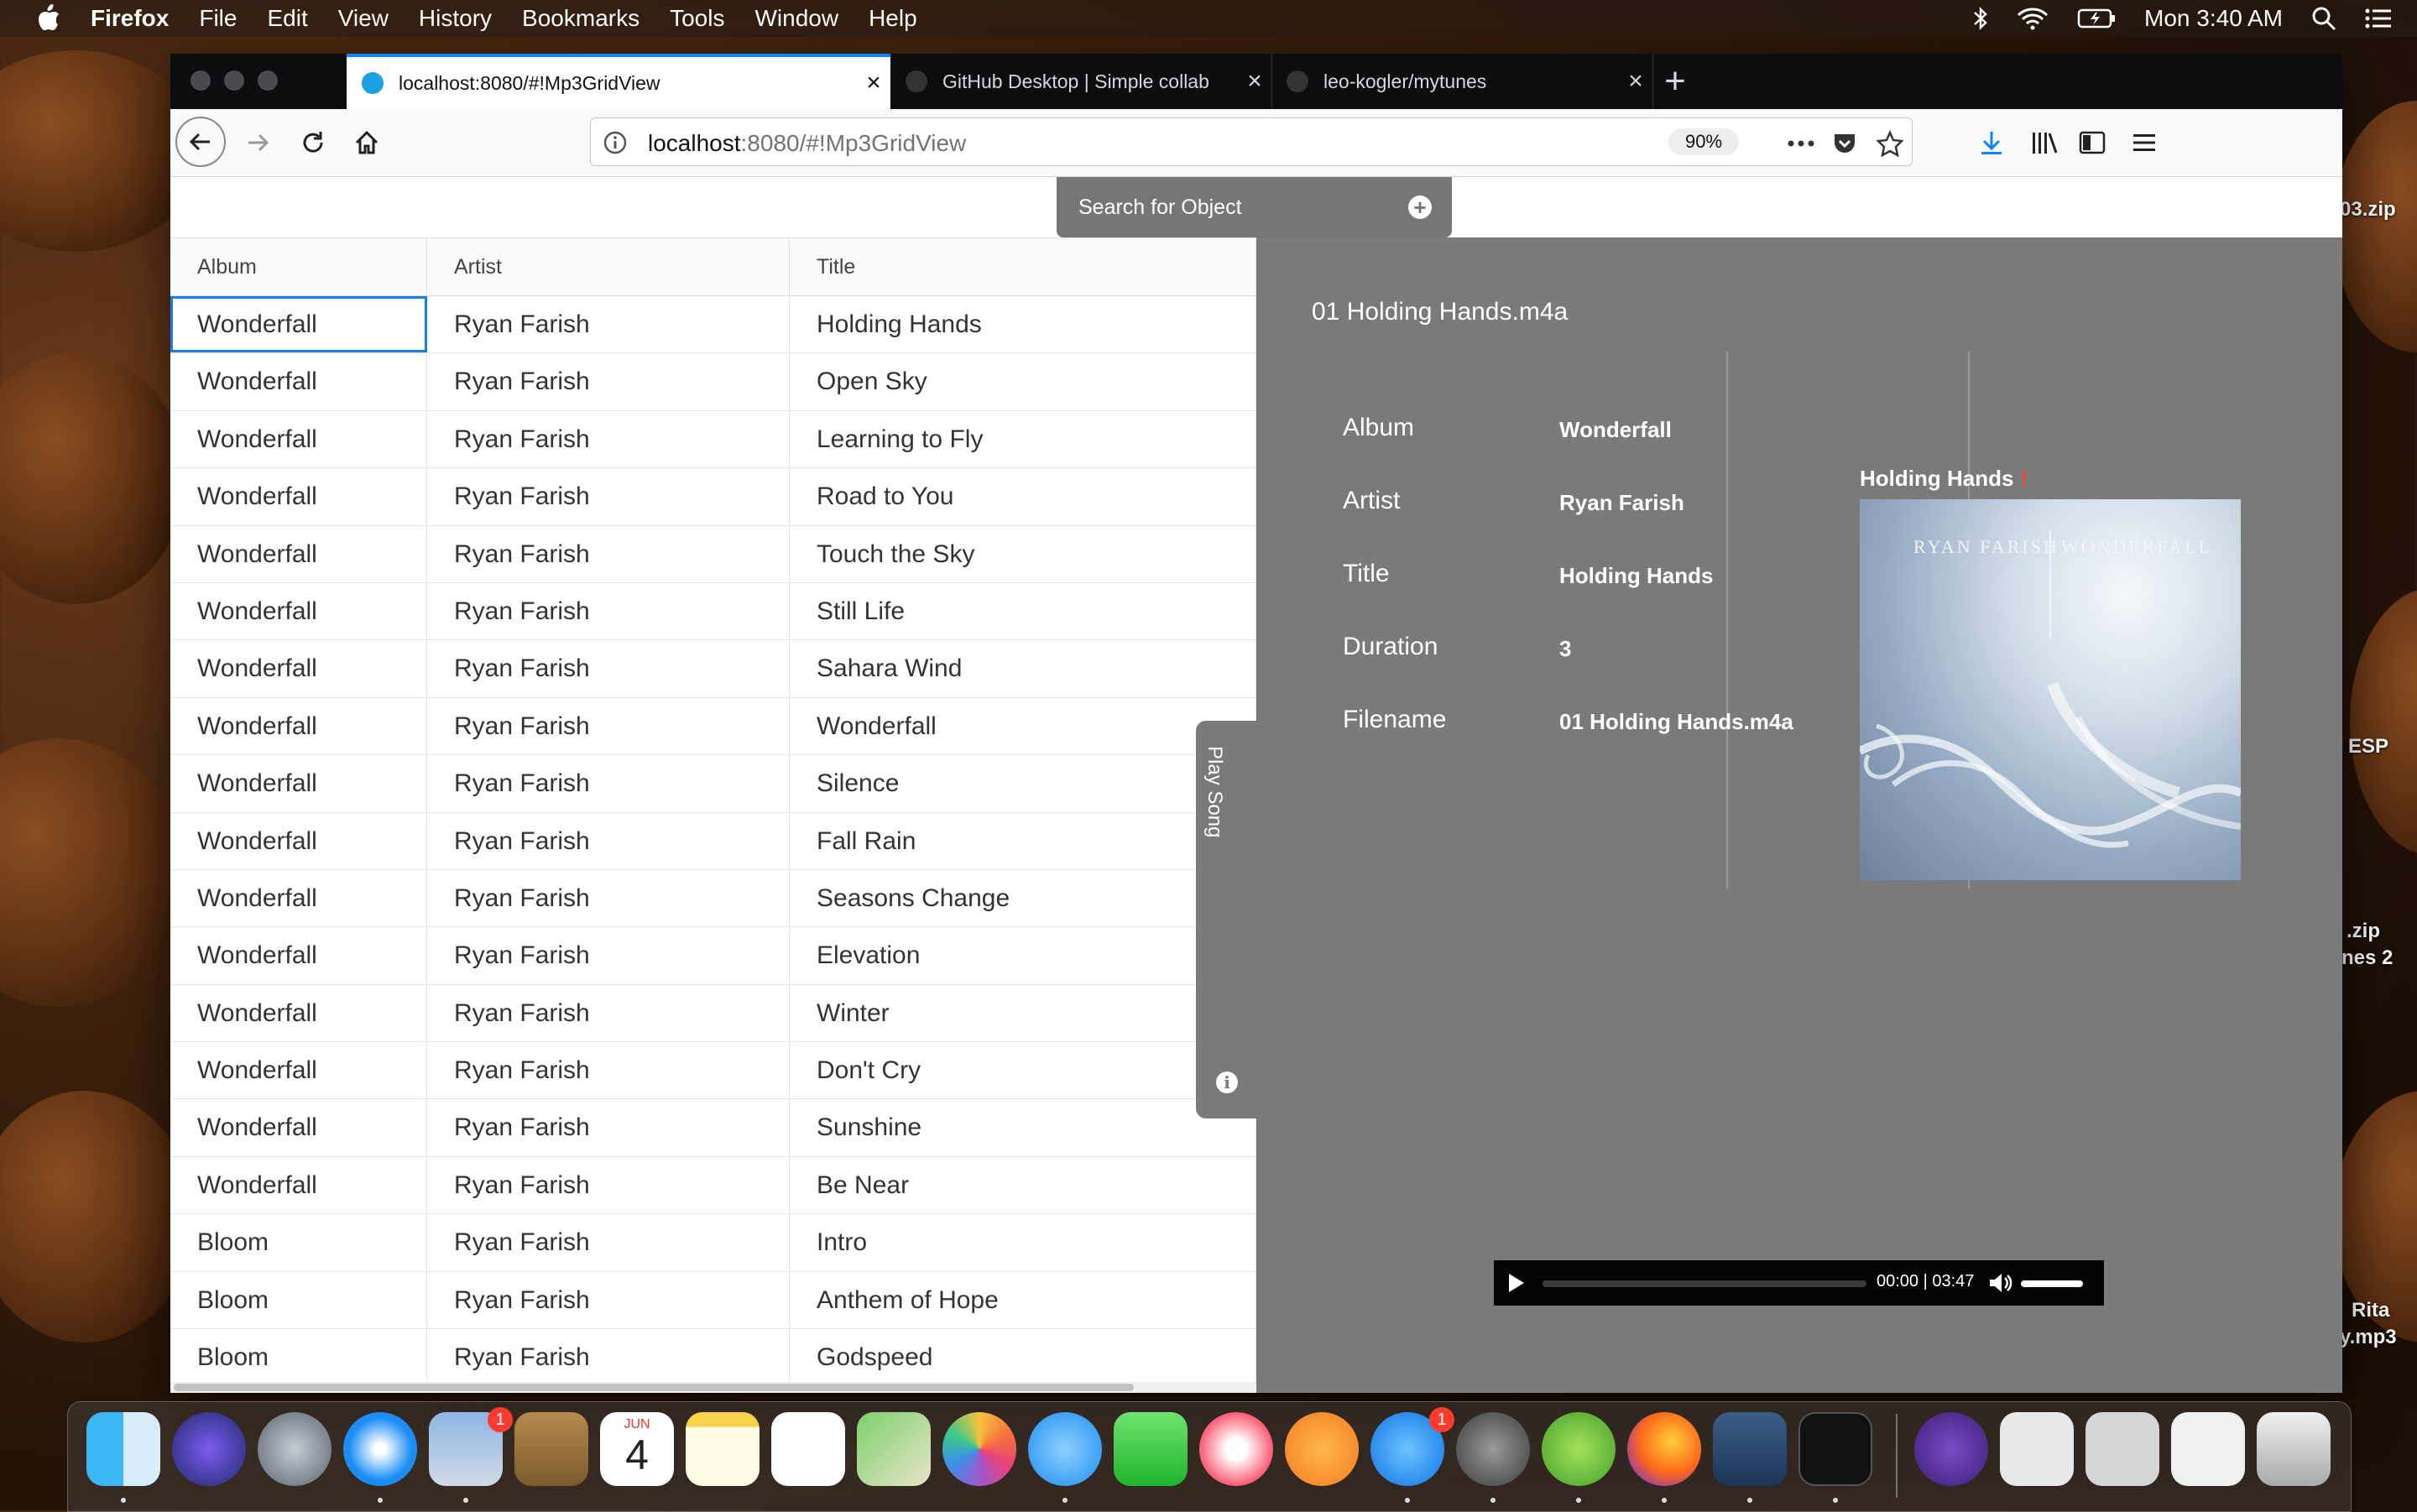 The width and height of the screenshot is (2417, 1512). Describe the element at coordinates (1023, 1013) in the screenshot. I see `cell-title: Winter` at that location.